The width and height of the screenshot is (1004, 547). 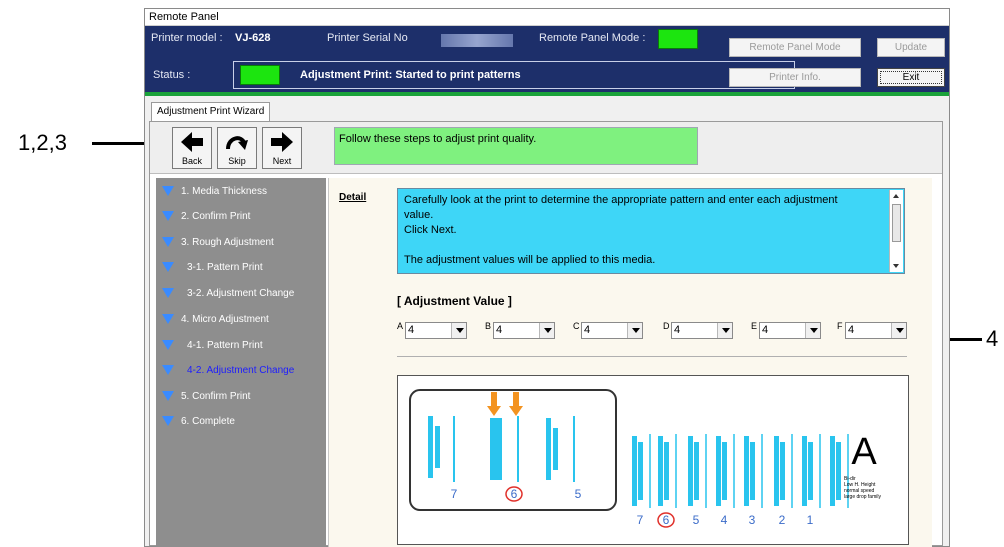 I want to click on adjustment-letter: D, so click(x=666, y=326).